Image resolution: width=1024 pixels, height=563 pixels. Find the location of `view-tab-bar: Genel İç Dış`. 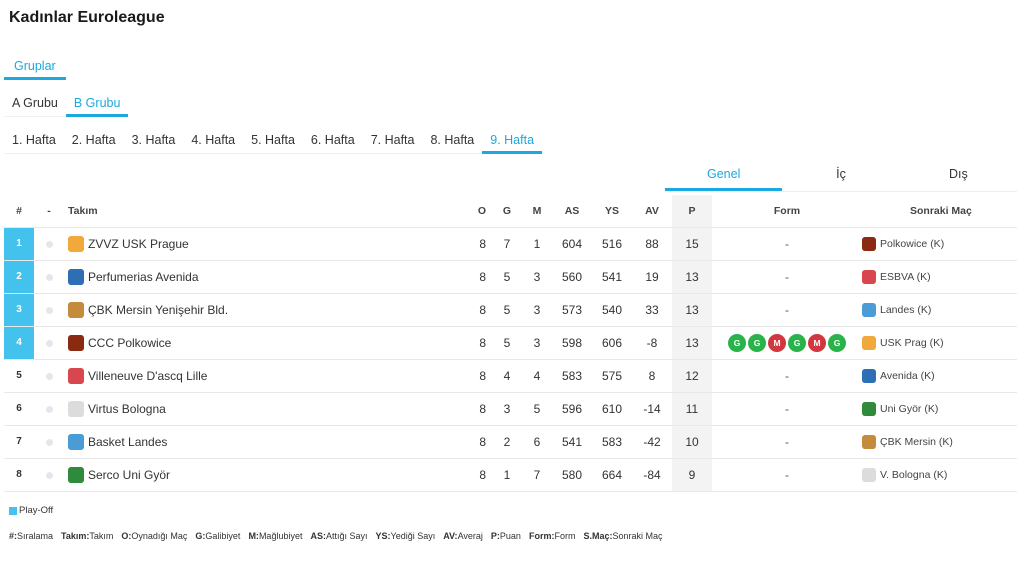

view-tab-bar: Genel İç Dış is located at coordinates (841, 178).